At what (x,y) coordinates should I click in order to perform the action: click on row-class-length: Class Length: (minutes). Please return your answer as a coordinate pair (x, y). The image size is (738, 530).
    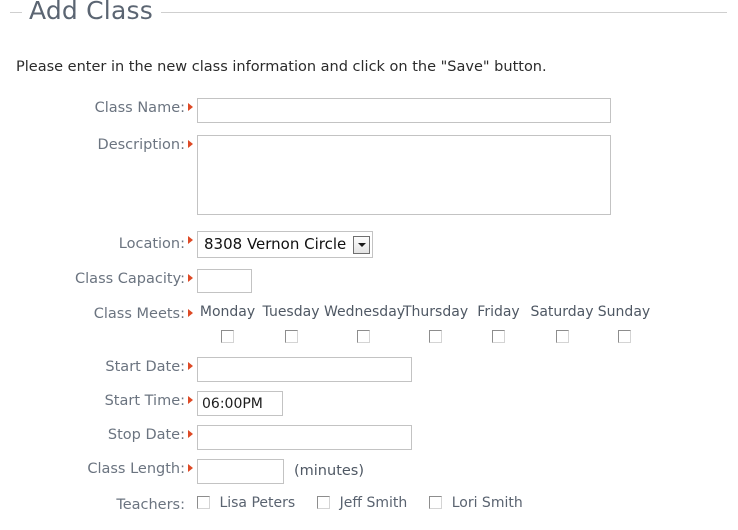
    Looking at the image, I should click on (369, 471).